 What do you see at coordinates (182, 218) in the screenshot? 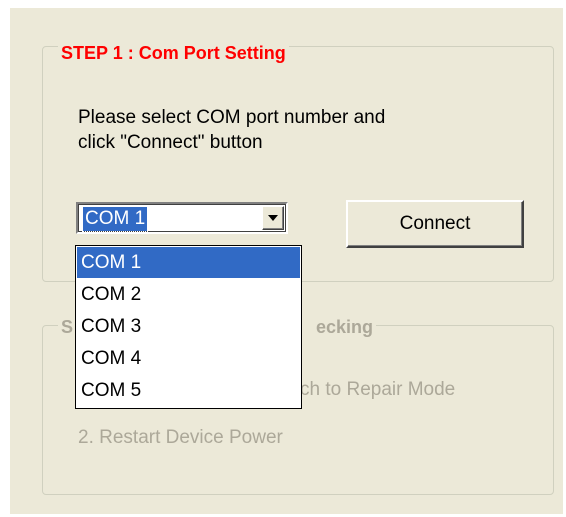
I see `com-port-combobox: COM 1` at bounding box center [182, 218].